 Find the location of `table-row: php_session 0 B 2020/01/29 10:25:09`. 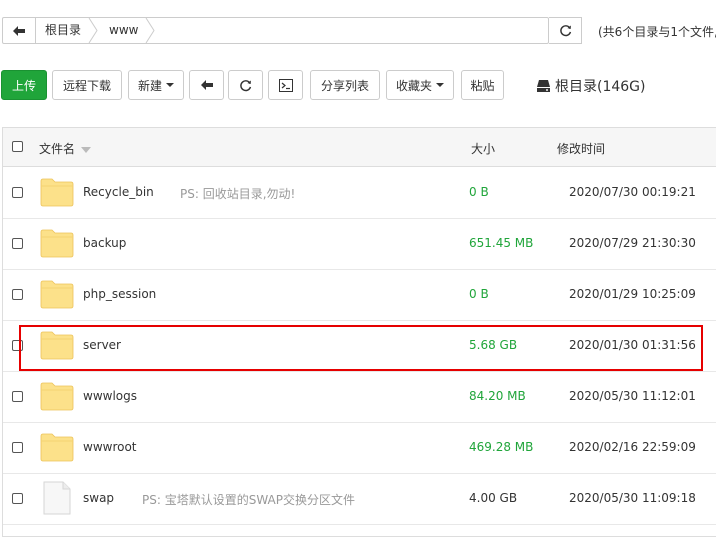

table-row: php_session 0 B 2020/01/29 10:25:09 is located at coordinates (359, 295).